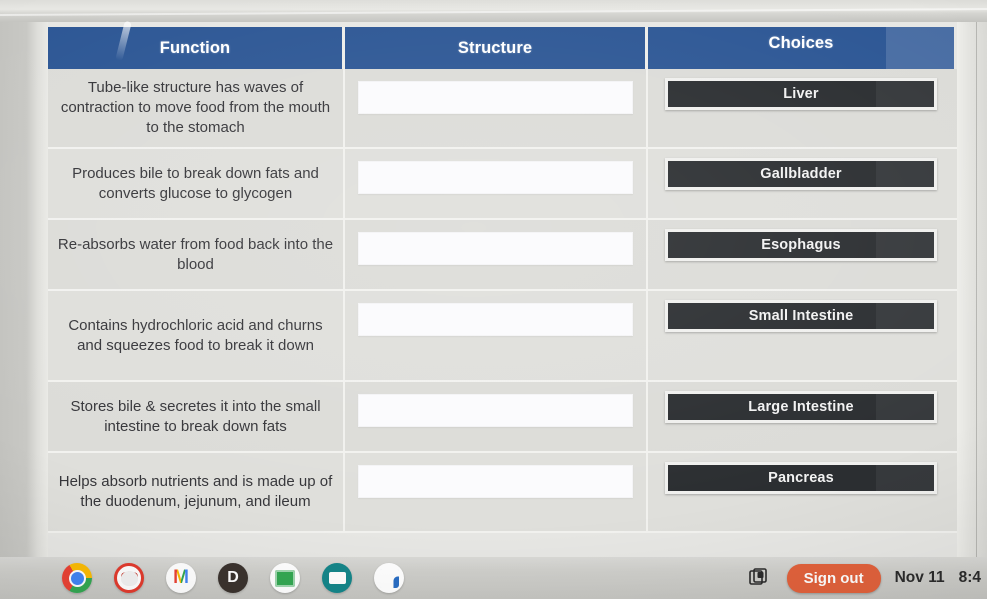 This screenshot has height=599, width=987. I want to click on choice-chip: Liver, so click(801, 94).